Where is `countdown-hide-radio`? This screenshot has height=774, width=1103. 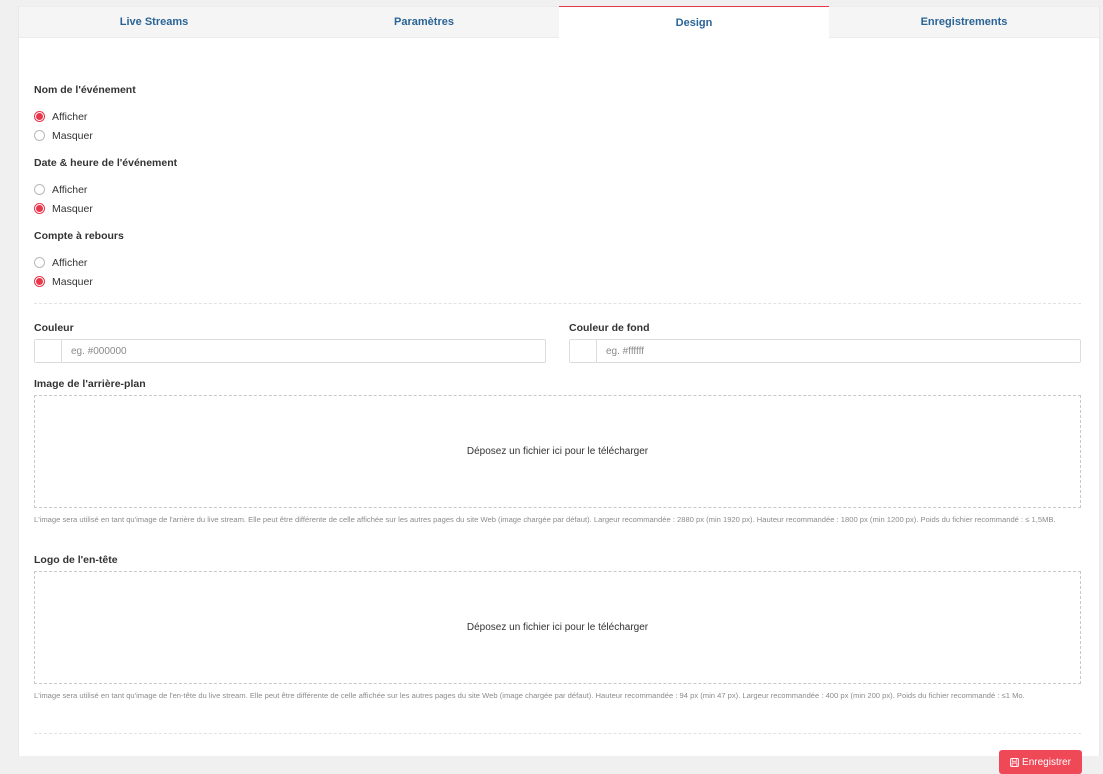 countdown-hide-radio is located at coordinates (39, 281).